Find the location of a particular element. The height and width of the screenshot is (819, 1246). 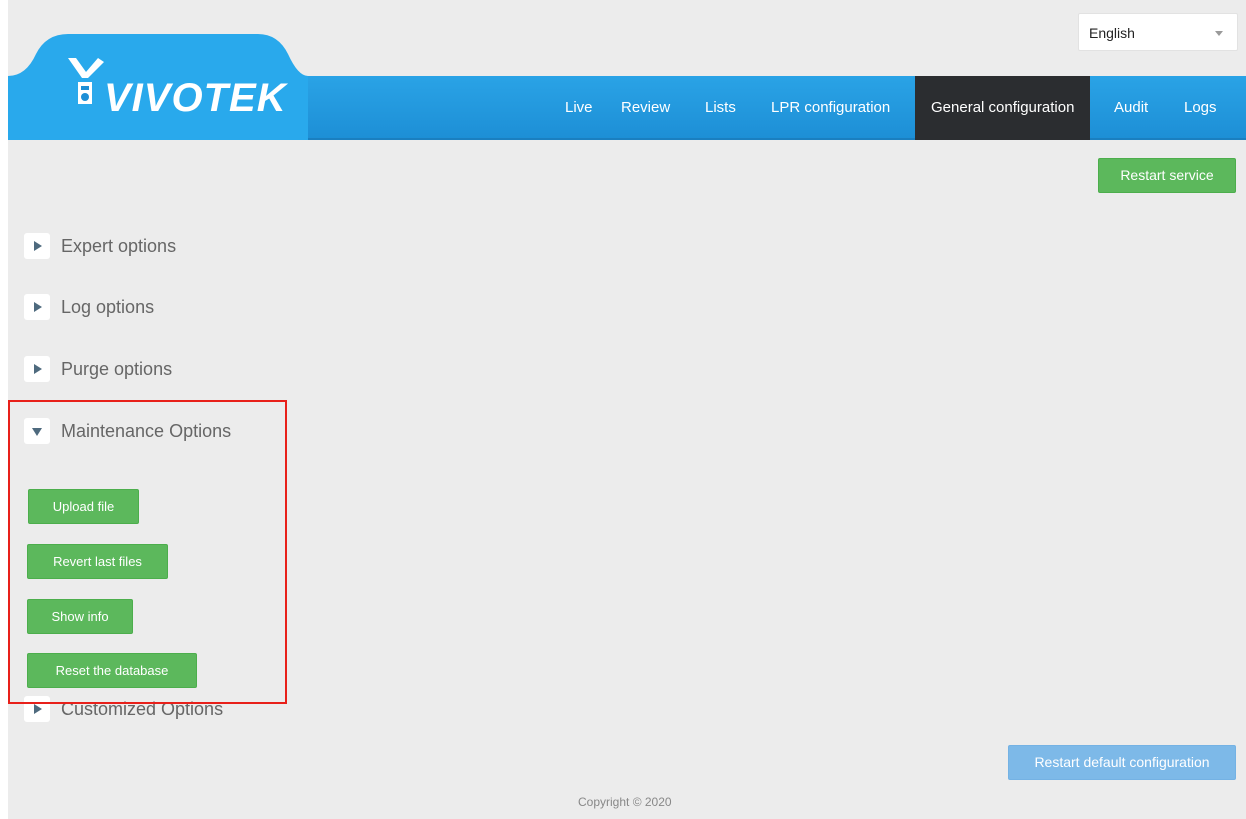

nav-lists: Lists is located at coordinates (720, 108).